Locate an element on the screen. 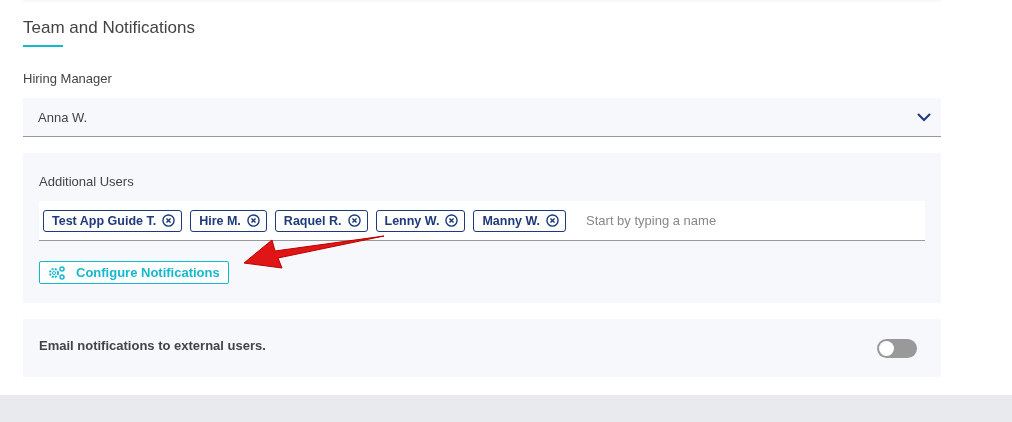 The height and width of the screenshot is (422, 1012). user-chip: Lenny W. is located at coordinates (420, 220).